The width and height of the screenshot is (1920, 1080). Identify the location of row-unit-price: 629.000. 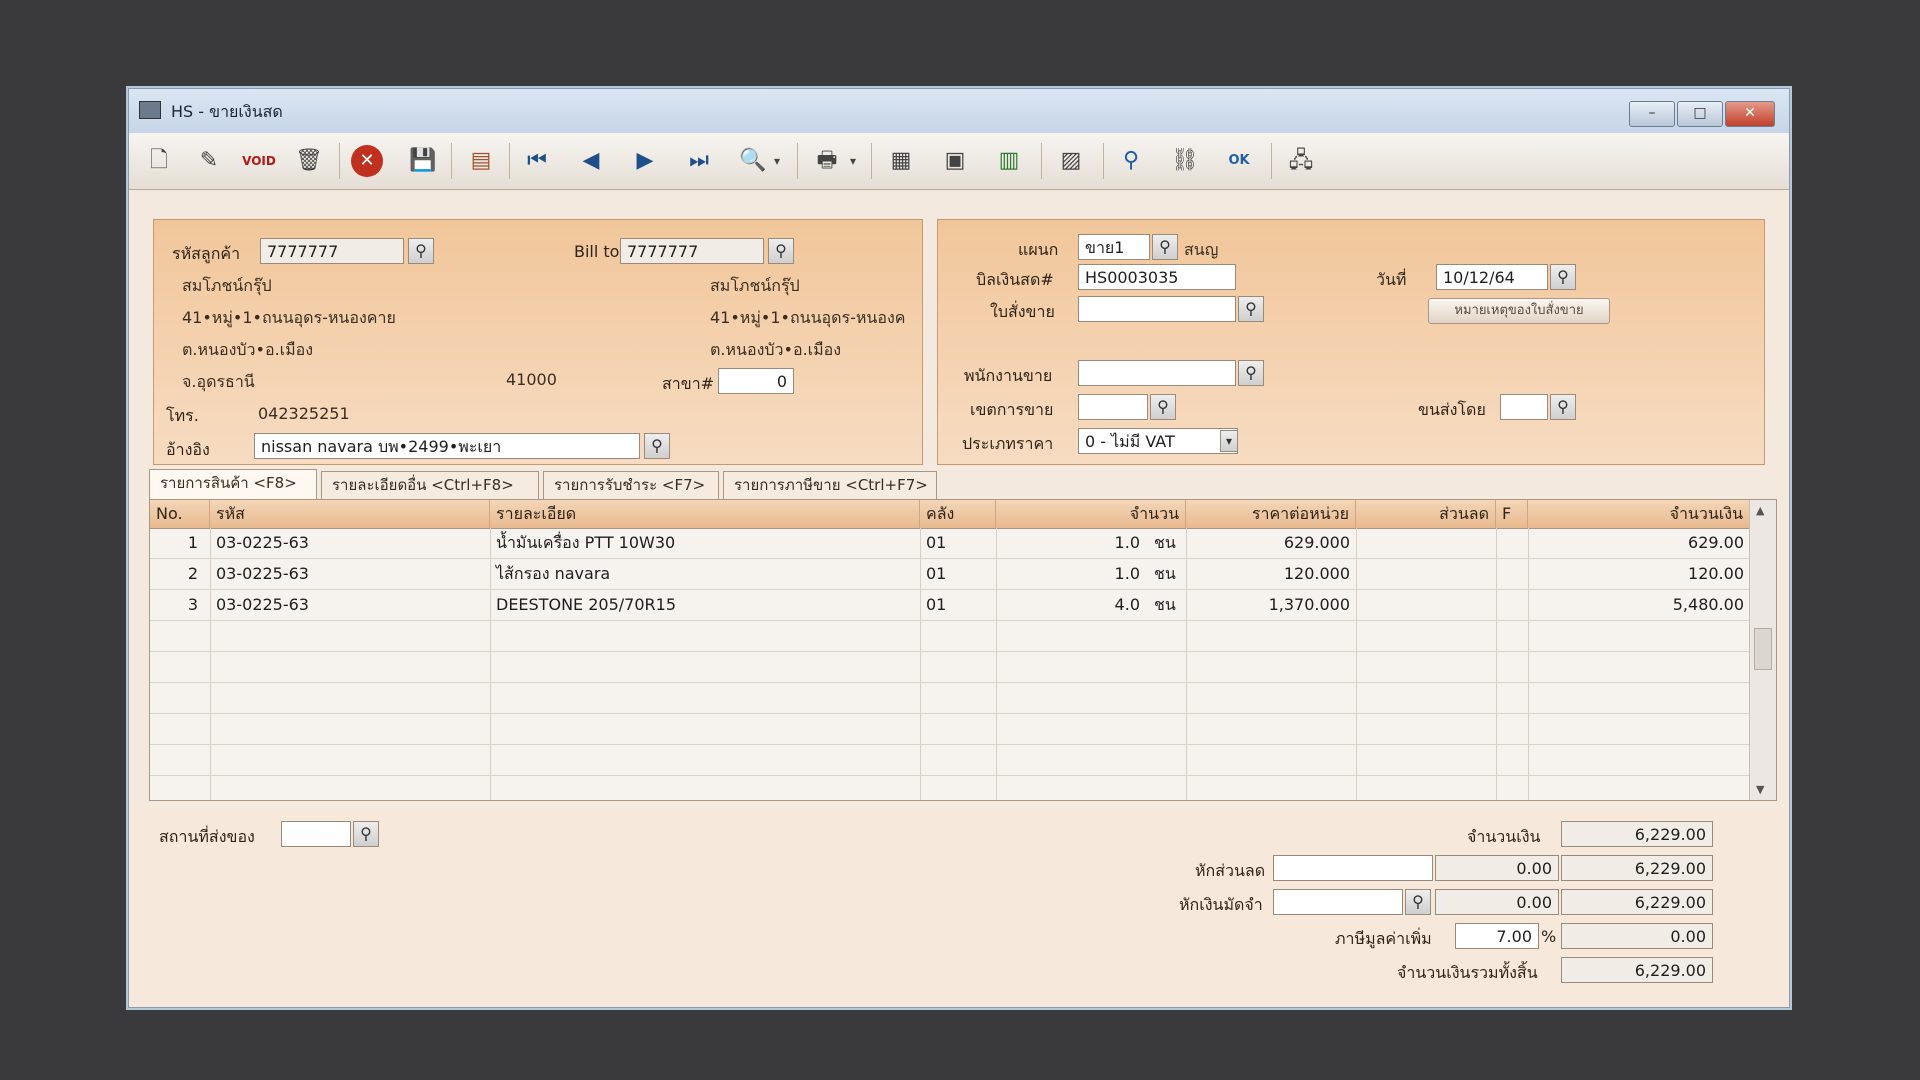
(1316, 542).